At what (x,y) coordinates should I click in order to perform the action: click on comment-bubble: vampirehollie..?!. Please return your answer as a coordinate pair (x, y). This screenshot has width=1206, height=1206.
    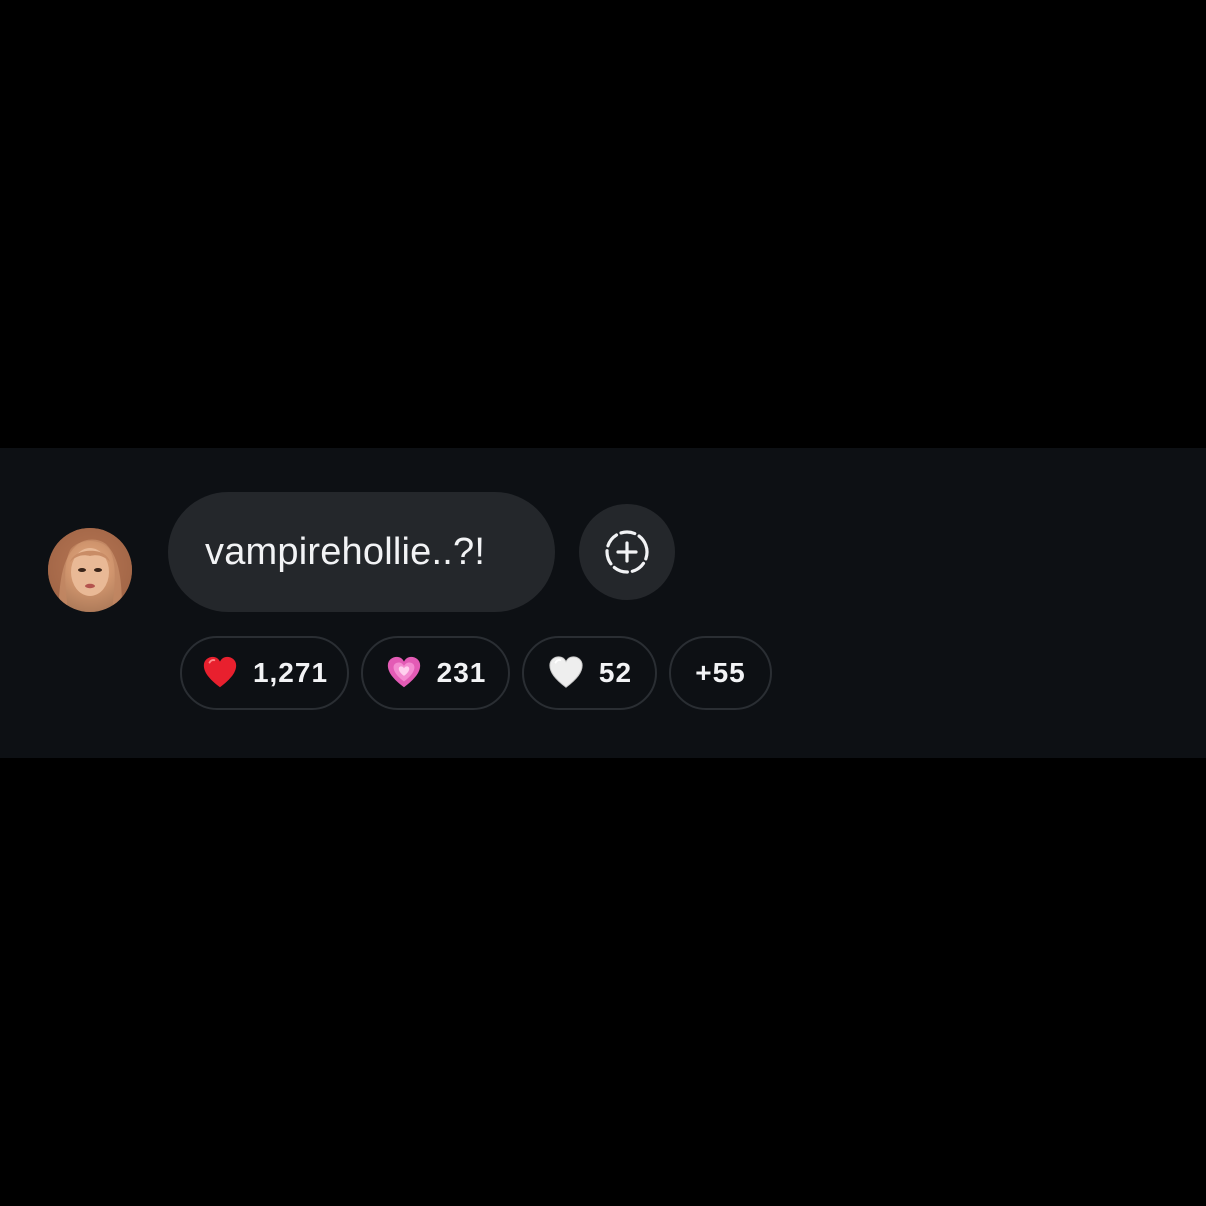
    Looking at the image, I should click on (361, 552).